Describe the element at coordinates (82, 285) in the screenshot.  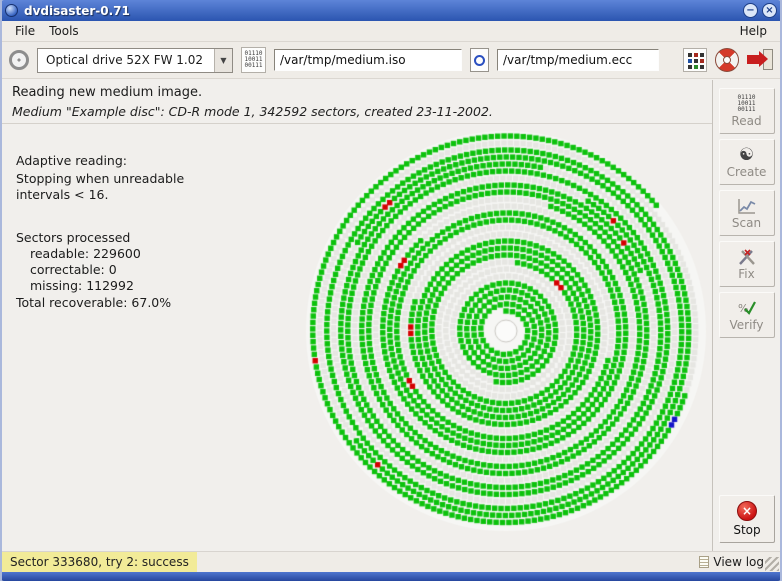
I see `missing-value: missing: 112992` at that location.